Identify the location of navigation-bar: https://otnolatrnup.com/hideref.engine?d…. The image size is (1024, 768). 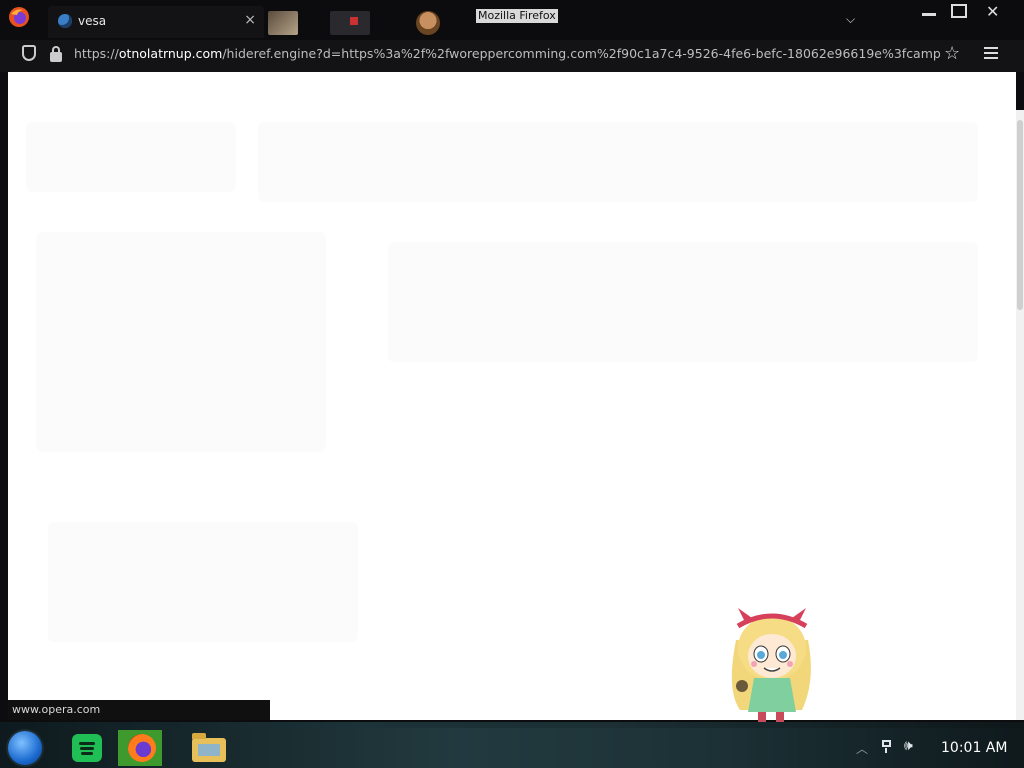
(512, 56).